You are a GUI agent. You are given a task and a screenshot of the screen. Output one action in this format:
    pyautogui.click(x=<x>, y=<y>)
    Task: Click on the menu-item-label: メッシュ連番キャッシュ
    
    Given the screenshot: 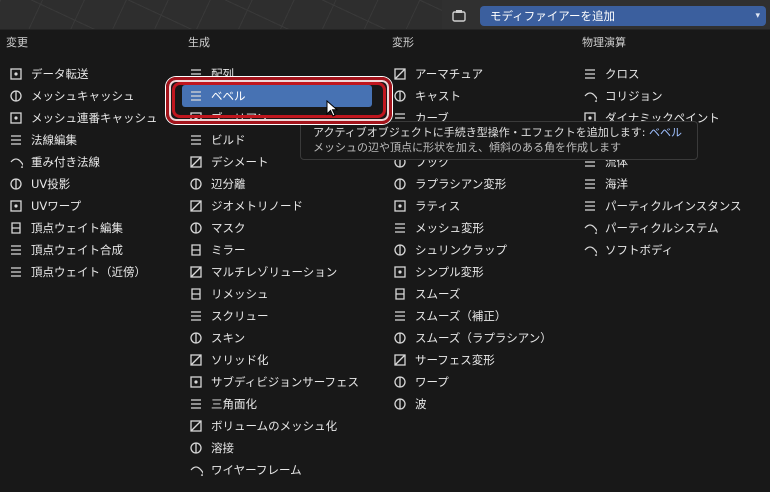 What is the action you would take?
    pyautogui.click(x=94, y=118)
    